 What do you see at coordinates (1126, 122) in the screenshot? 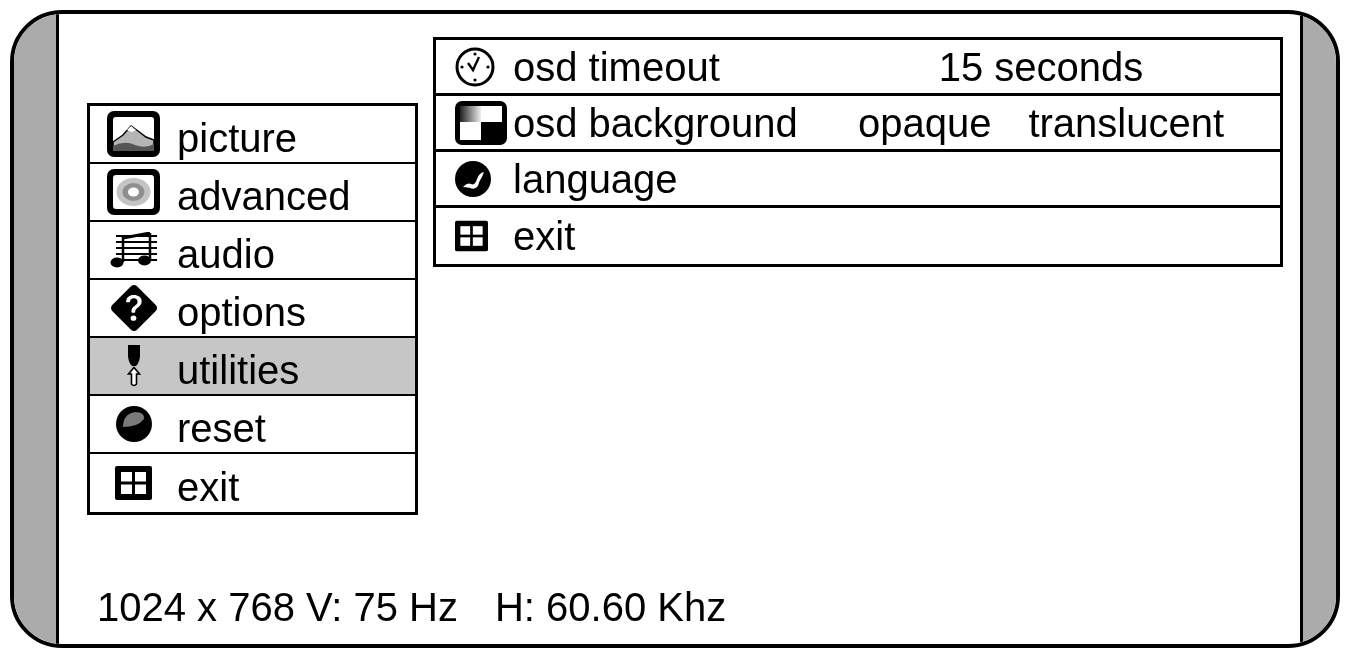
I see `setting-value: translucent` at bounding box center [1126, 122].